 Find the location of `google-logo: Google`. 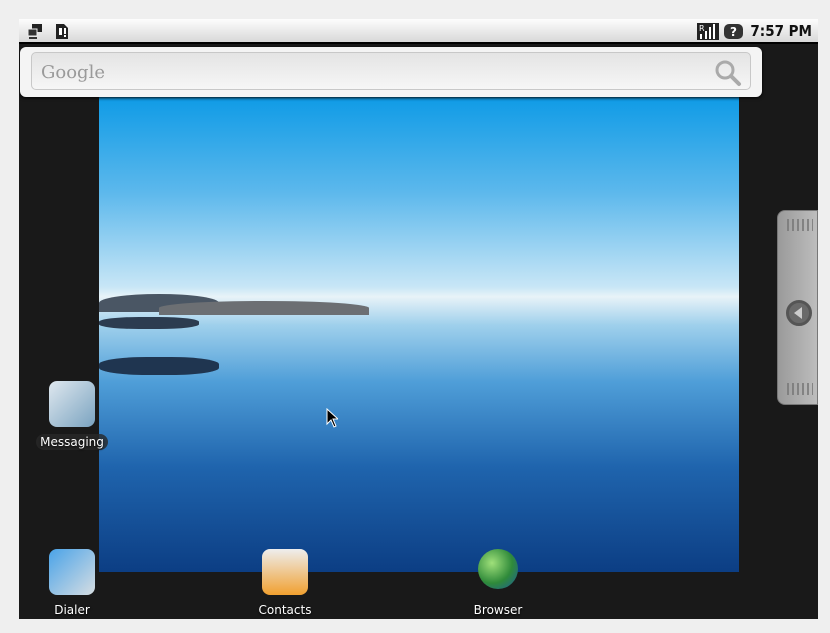

google-logo: Google is located at coordinates (73, 72).